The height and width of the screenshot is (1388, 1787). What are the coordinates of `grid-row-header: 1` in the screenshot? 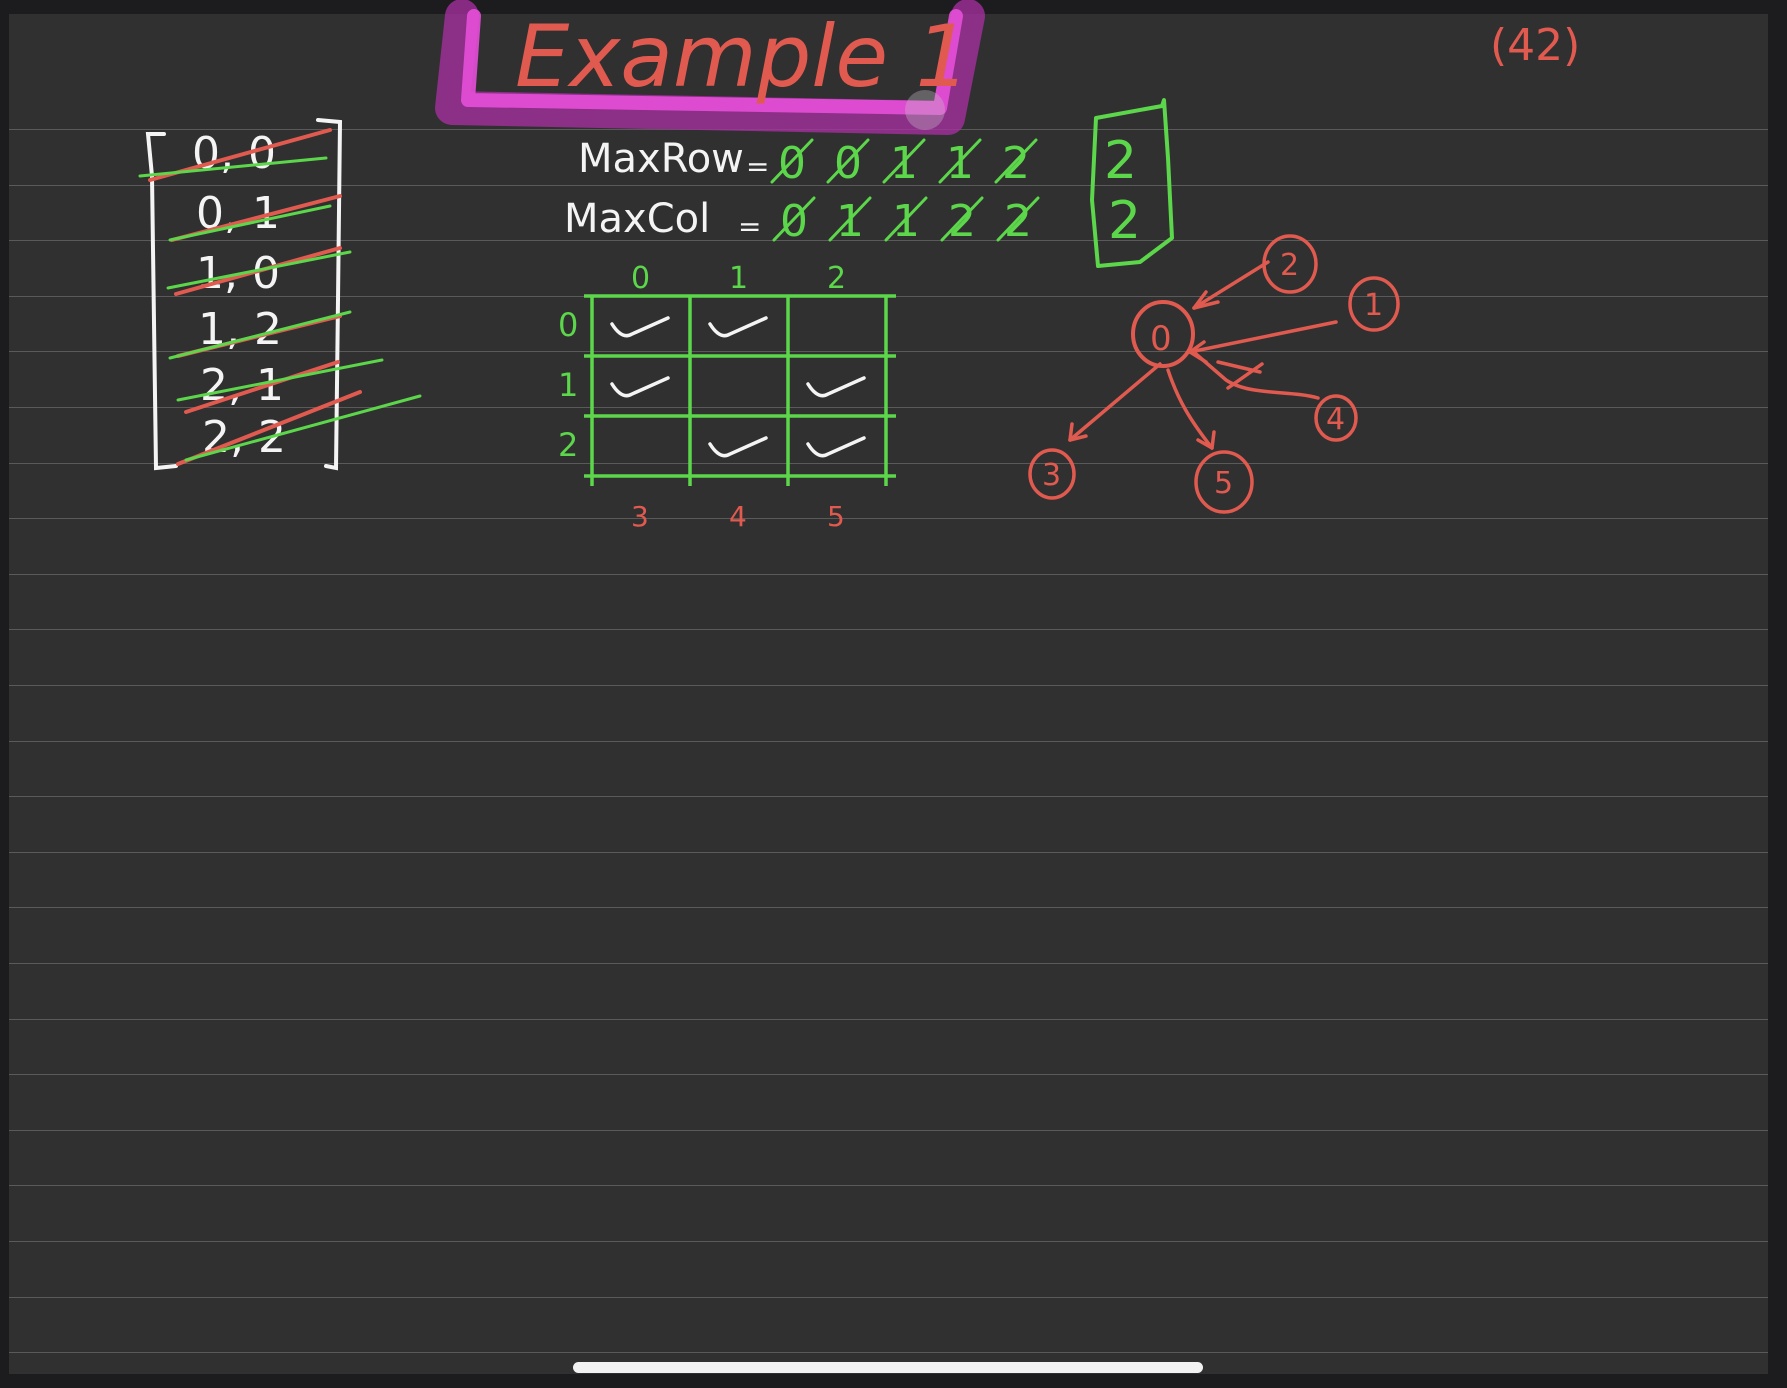 It's located at (568, 385).